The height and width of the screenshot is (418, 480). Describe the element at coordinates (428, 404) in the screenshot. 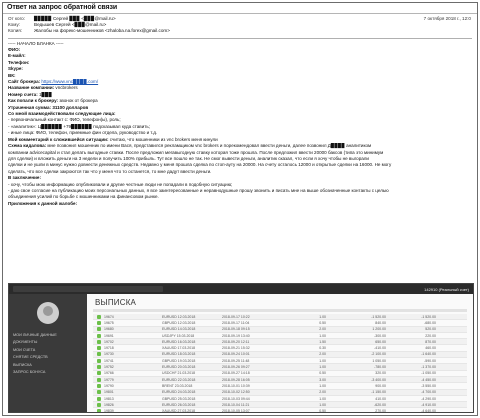

I see `table-cell: -4 910.00` at that location.